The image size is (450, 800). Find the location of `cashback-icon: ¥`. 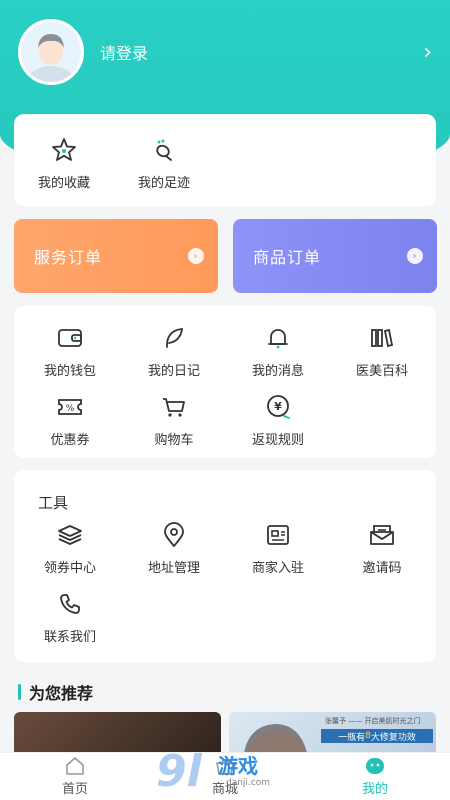

cashback-icon: ¥ is located at coordinates (278, 407).